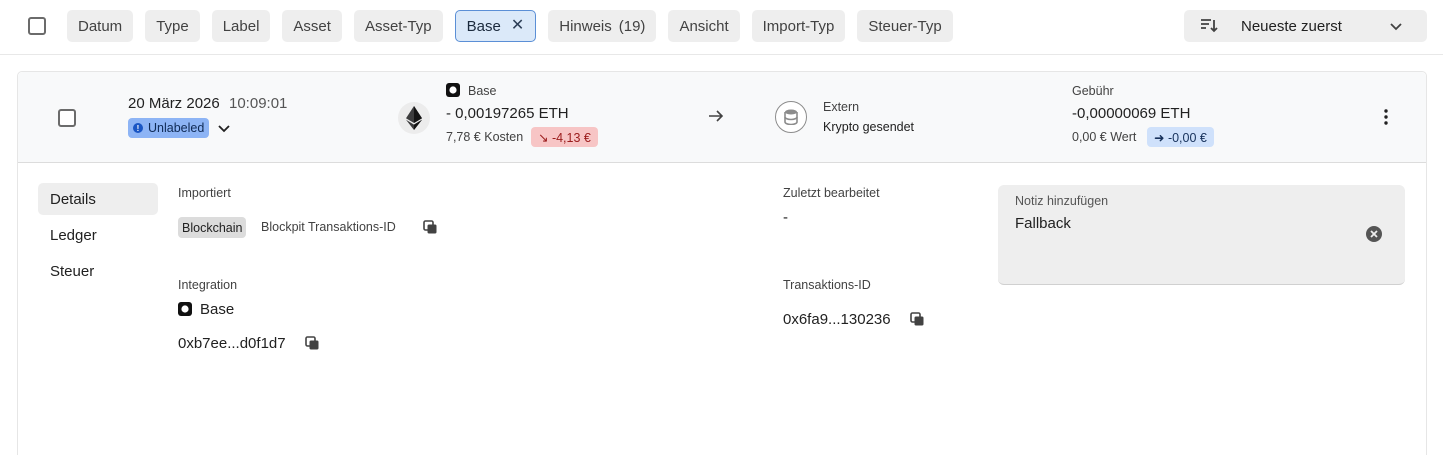  I want to click on fee-amount: -0,00000069 ETH, so click(1131, 113).